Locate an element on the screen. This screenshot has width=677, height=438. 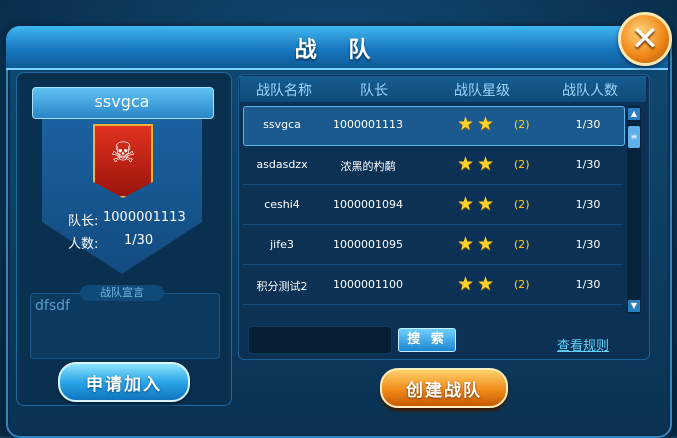
join-team-button: 申请加入 is located at coordinates (124, 382).